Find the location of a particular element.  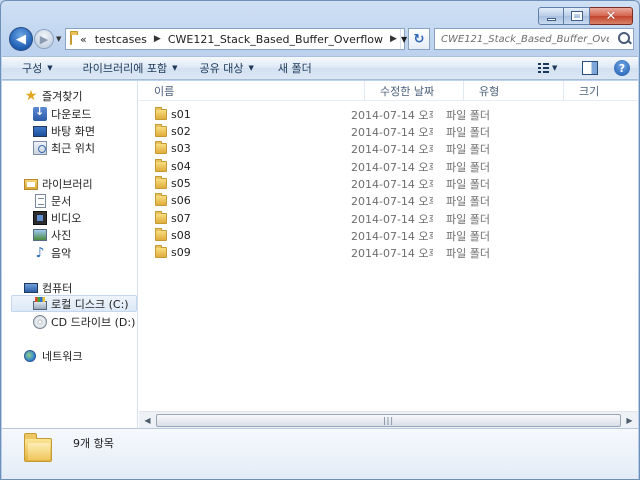

nav-videos-label: 비디오 is located at coordinates (66, 218).